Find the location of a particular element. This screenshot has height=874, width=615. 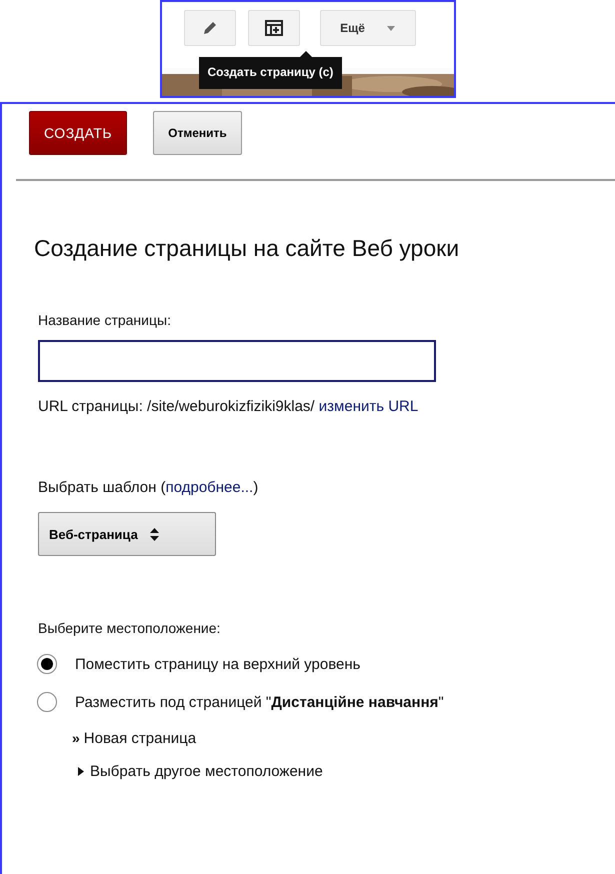

tooltip: Создать страницу (c) is located at coordinates (270, 73).